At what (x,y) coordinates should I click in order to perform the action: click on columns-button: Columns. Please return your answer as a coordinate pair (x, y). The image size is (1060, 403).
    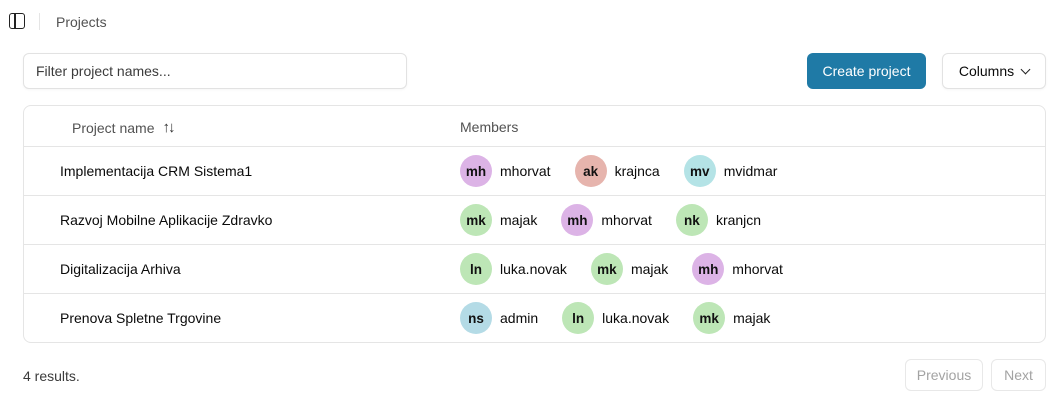
    Looking at the image, I should click on (994, 71).